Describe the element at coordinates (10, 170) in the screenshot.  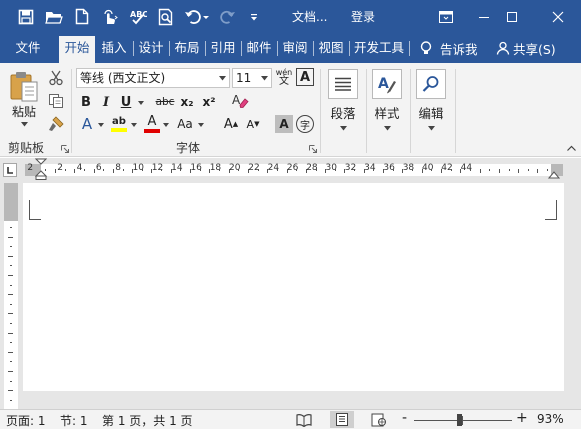
I see `tab-selector` at that location.